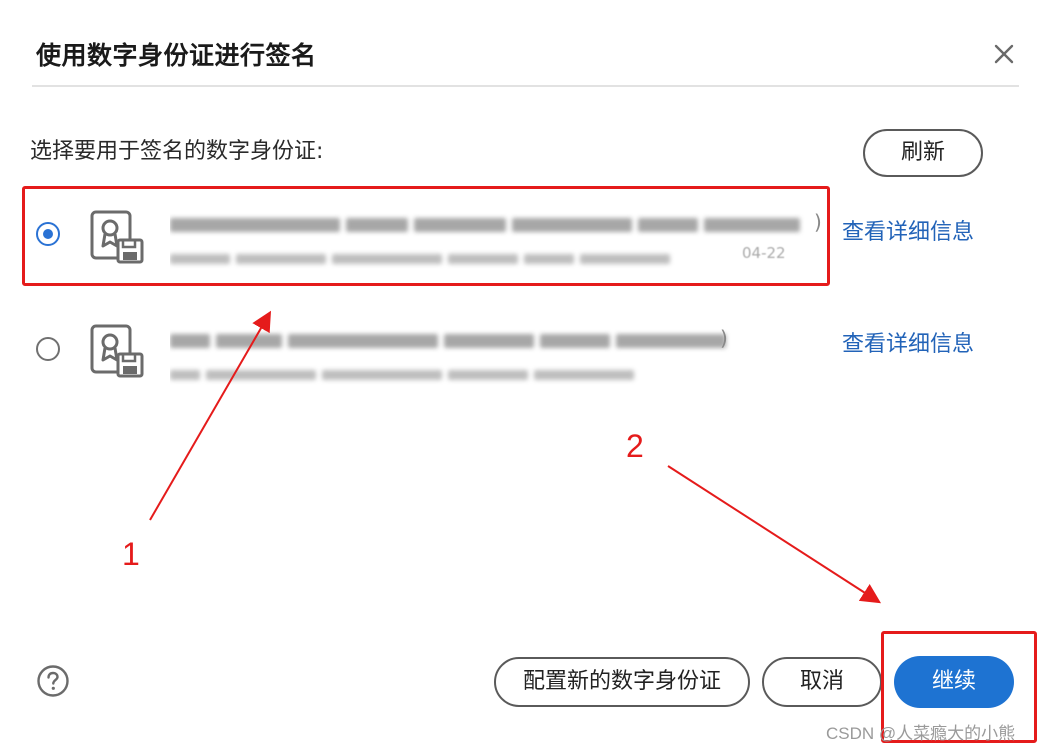 The width and height of the screenshot is (1050, 750). What do you see at coordinates (822, 682) in the screenshot?
I see `cancel-button: 取消` at bounding box center [822, 682].